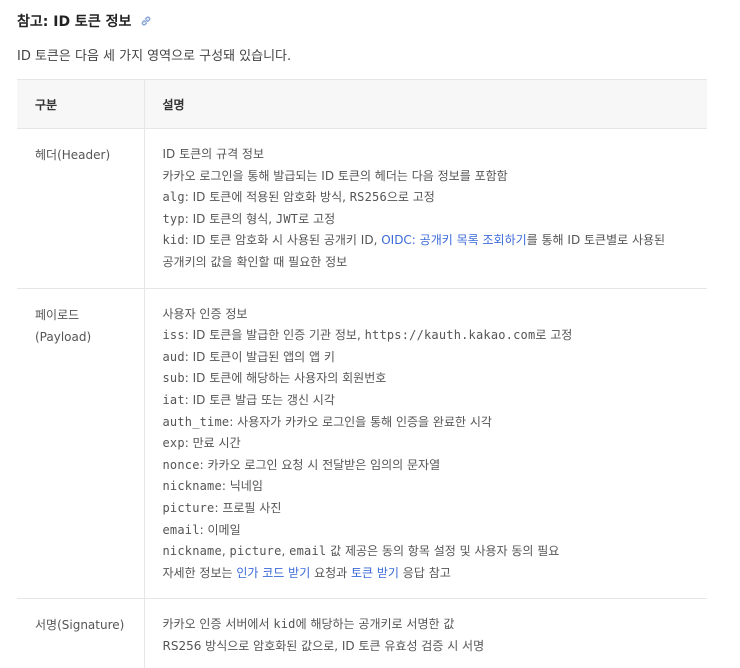  I want to click on text-segment: : 프로필 사진, so click(248, 507).